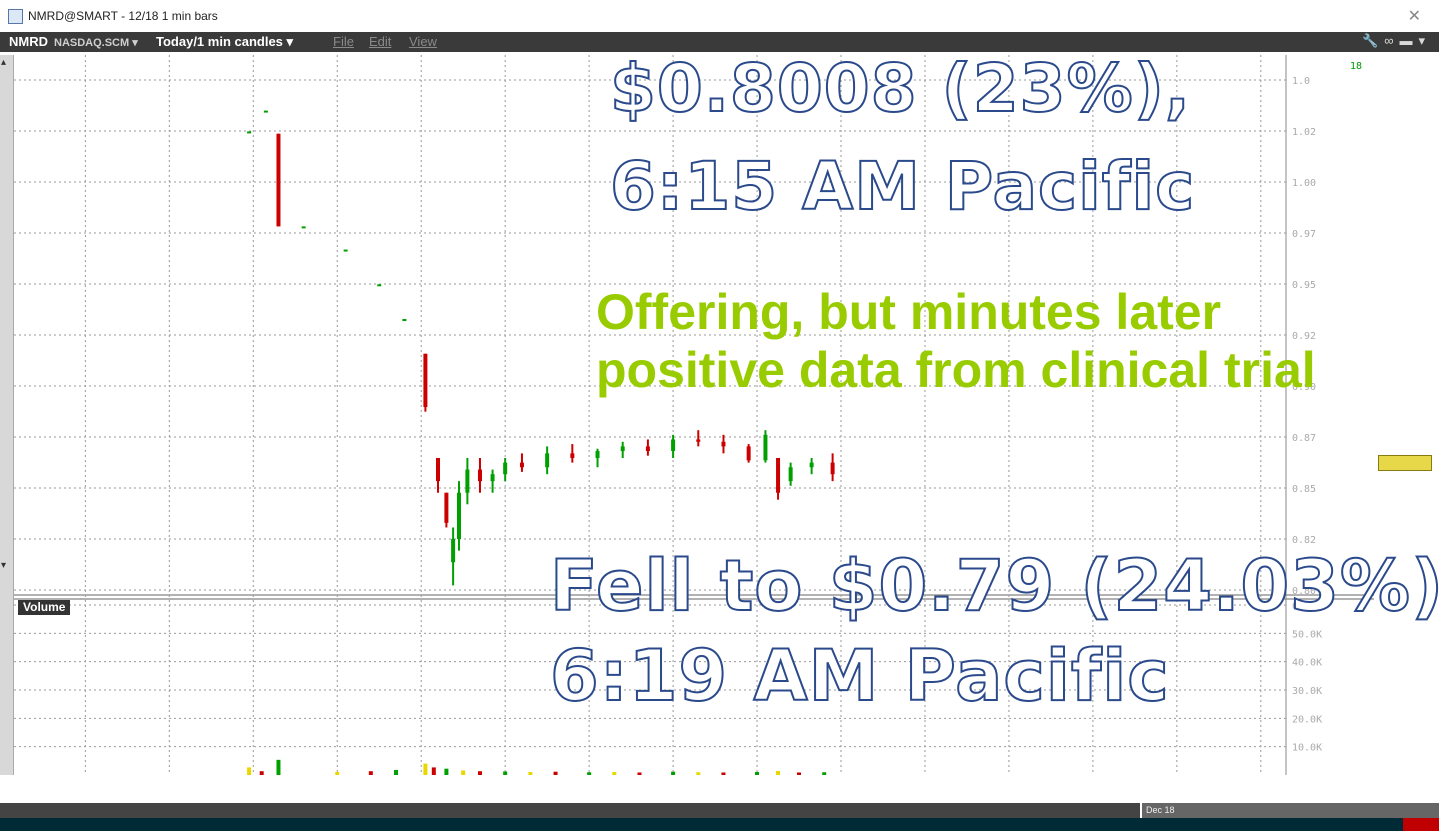 The image size is (1439, 831). I want to click on annotation-bottom-line1: Fell to $0.79 (24.03%), so click(994, 586).